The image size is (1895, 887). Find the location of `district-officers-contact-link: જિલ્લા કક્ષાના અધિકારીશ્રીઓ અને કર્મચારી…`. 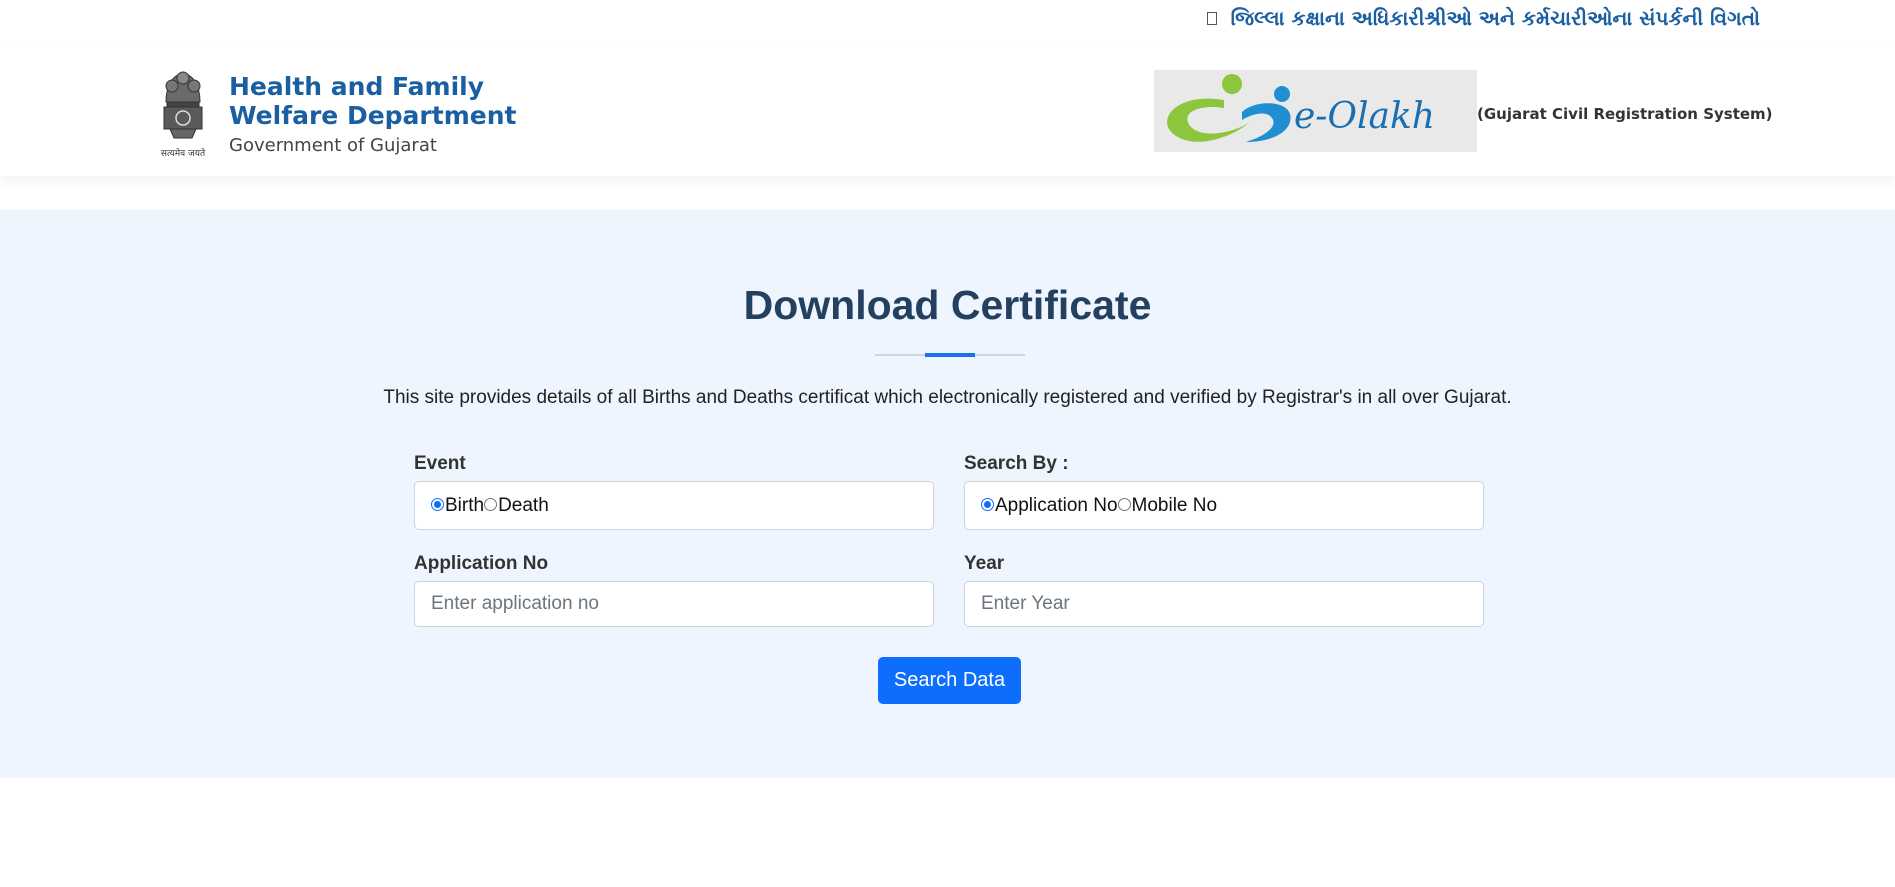

district-officers-contact-link: જિલ્લા કક્ષાના અધિકારીશ્રીઓ અને કર્મચારી… is located at coordinates (1483, 18).